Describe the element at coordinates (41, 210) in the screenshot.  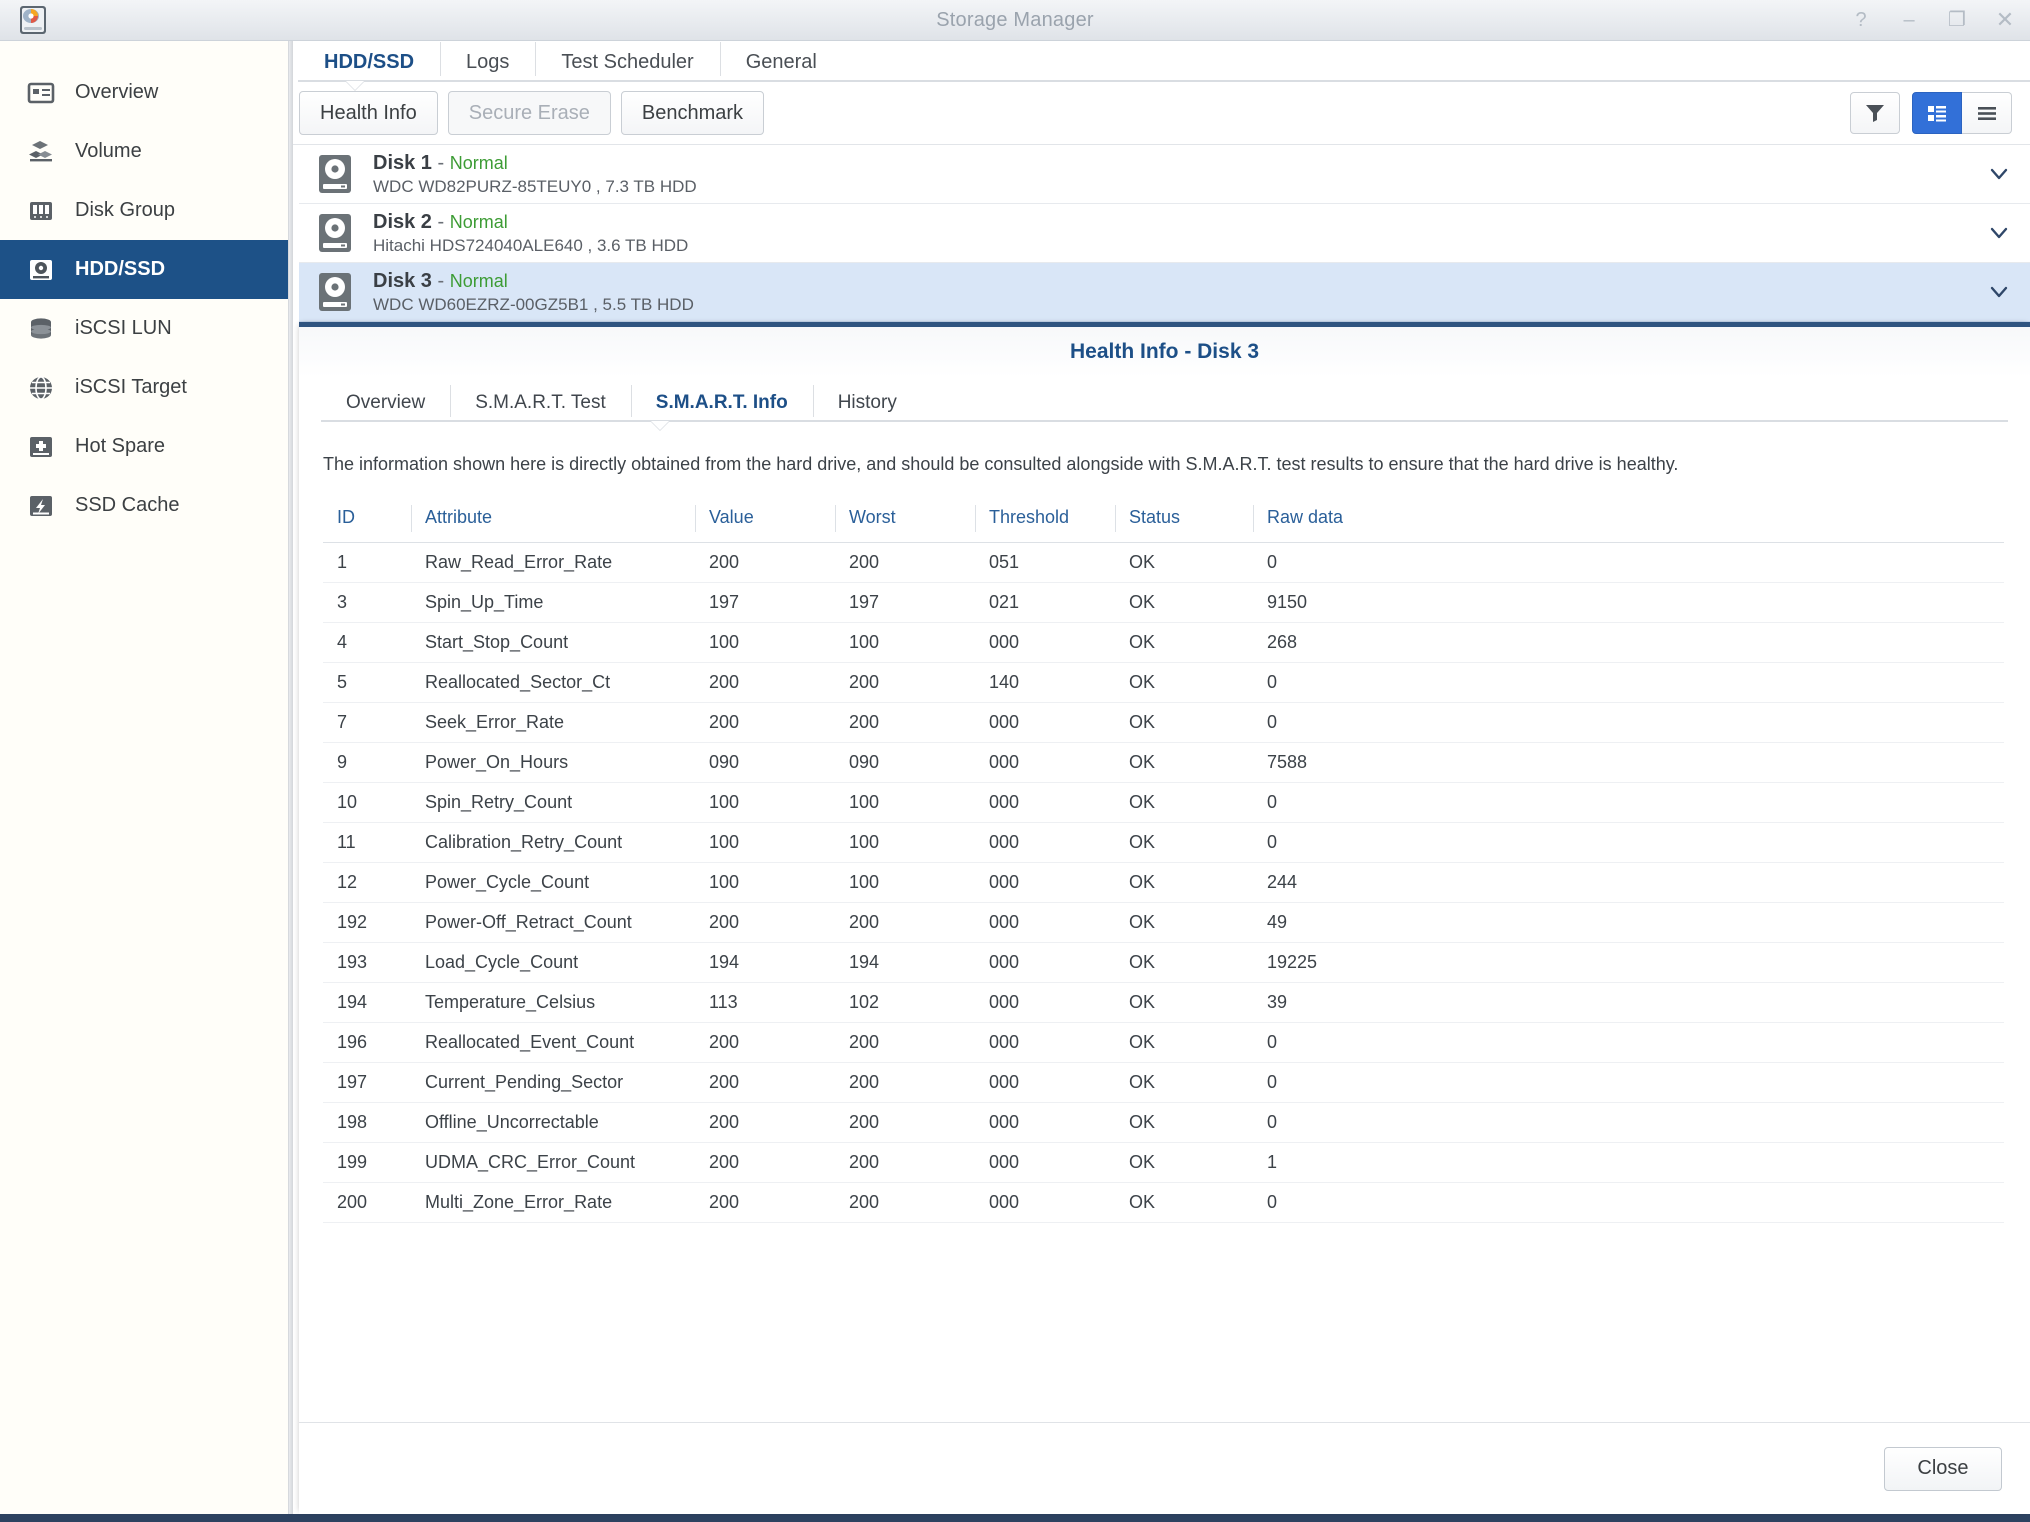
I see `disk-group-icon` at that location.